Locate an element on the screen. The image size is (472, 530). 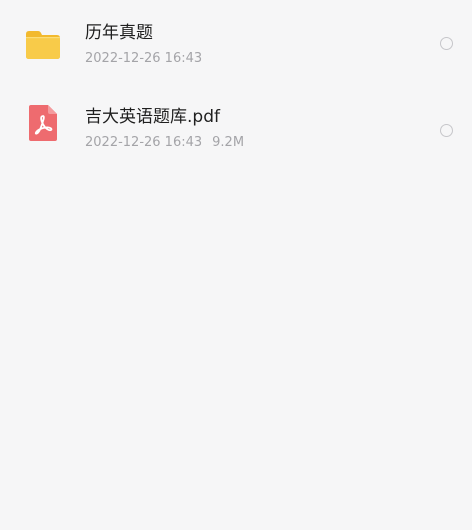
file-name: 历年真题 is located at coordinates (119, 33).